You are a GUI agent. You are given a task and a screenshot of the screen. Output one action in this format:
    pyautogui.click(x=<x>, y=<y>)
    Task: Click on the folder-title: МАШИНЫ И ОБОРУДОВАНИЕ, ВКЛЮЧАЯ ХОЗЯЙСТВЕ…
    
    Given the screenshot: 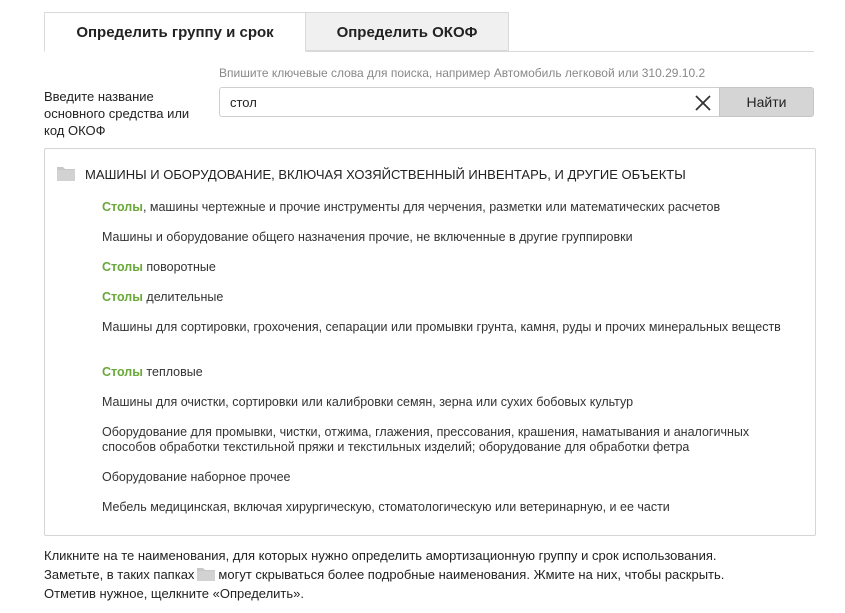 What is the action you would take?
    pyautogui.click(x=385, y=174)
    